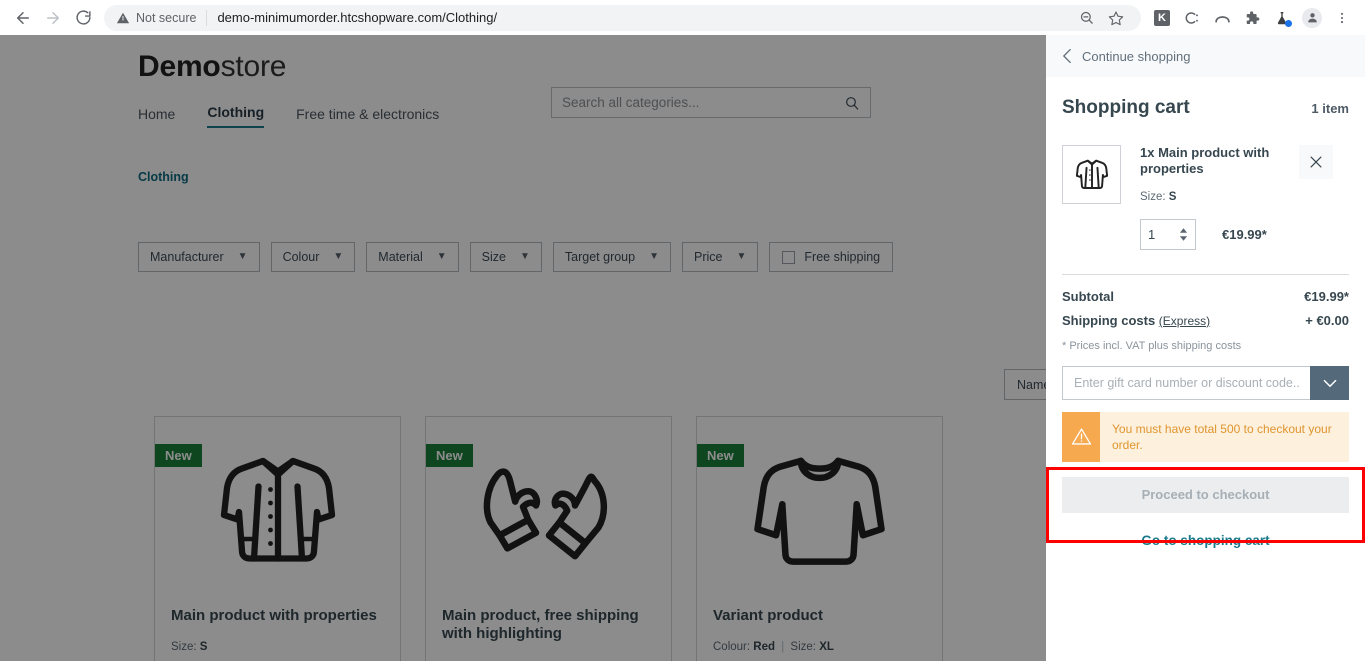 This screenshot has height=661, width=1365. I want to click on cart-item-property-key: Size:, so click(1153, 196).